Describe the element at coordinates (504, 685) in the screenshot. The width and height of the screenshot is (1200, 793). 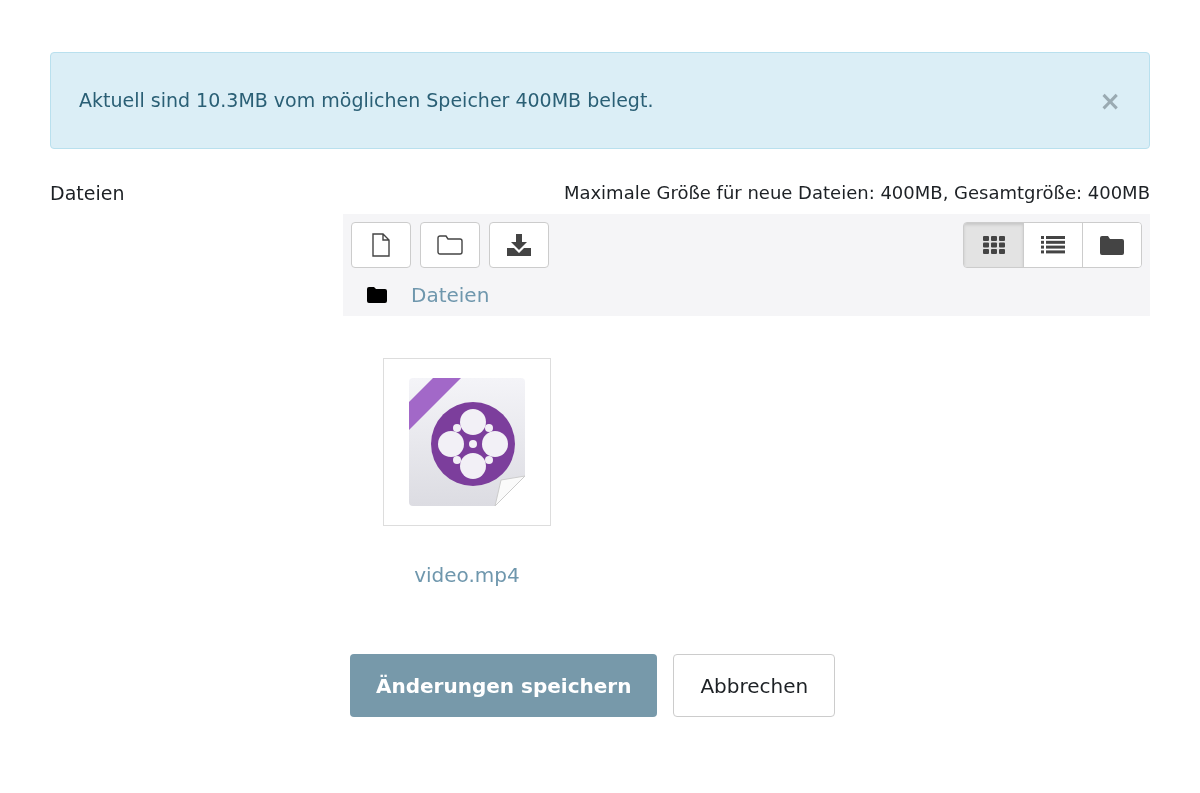
I see `save-button: Änderungen speichern` at that location.